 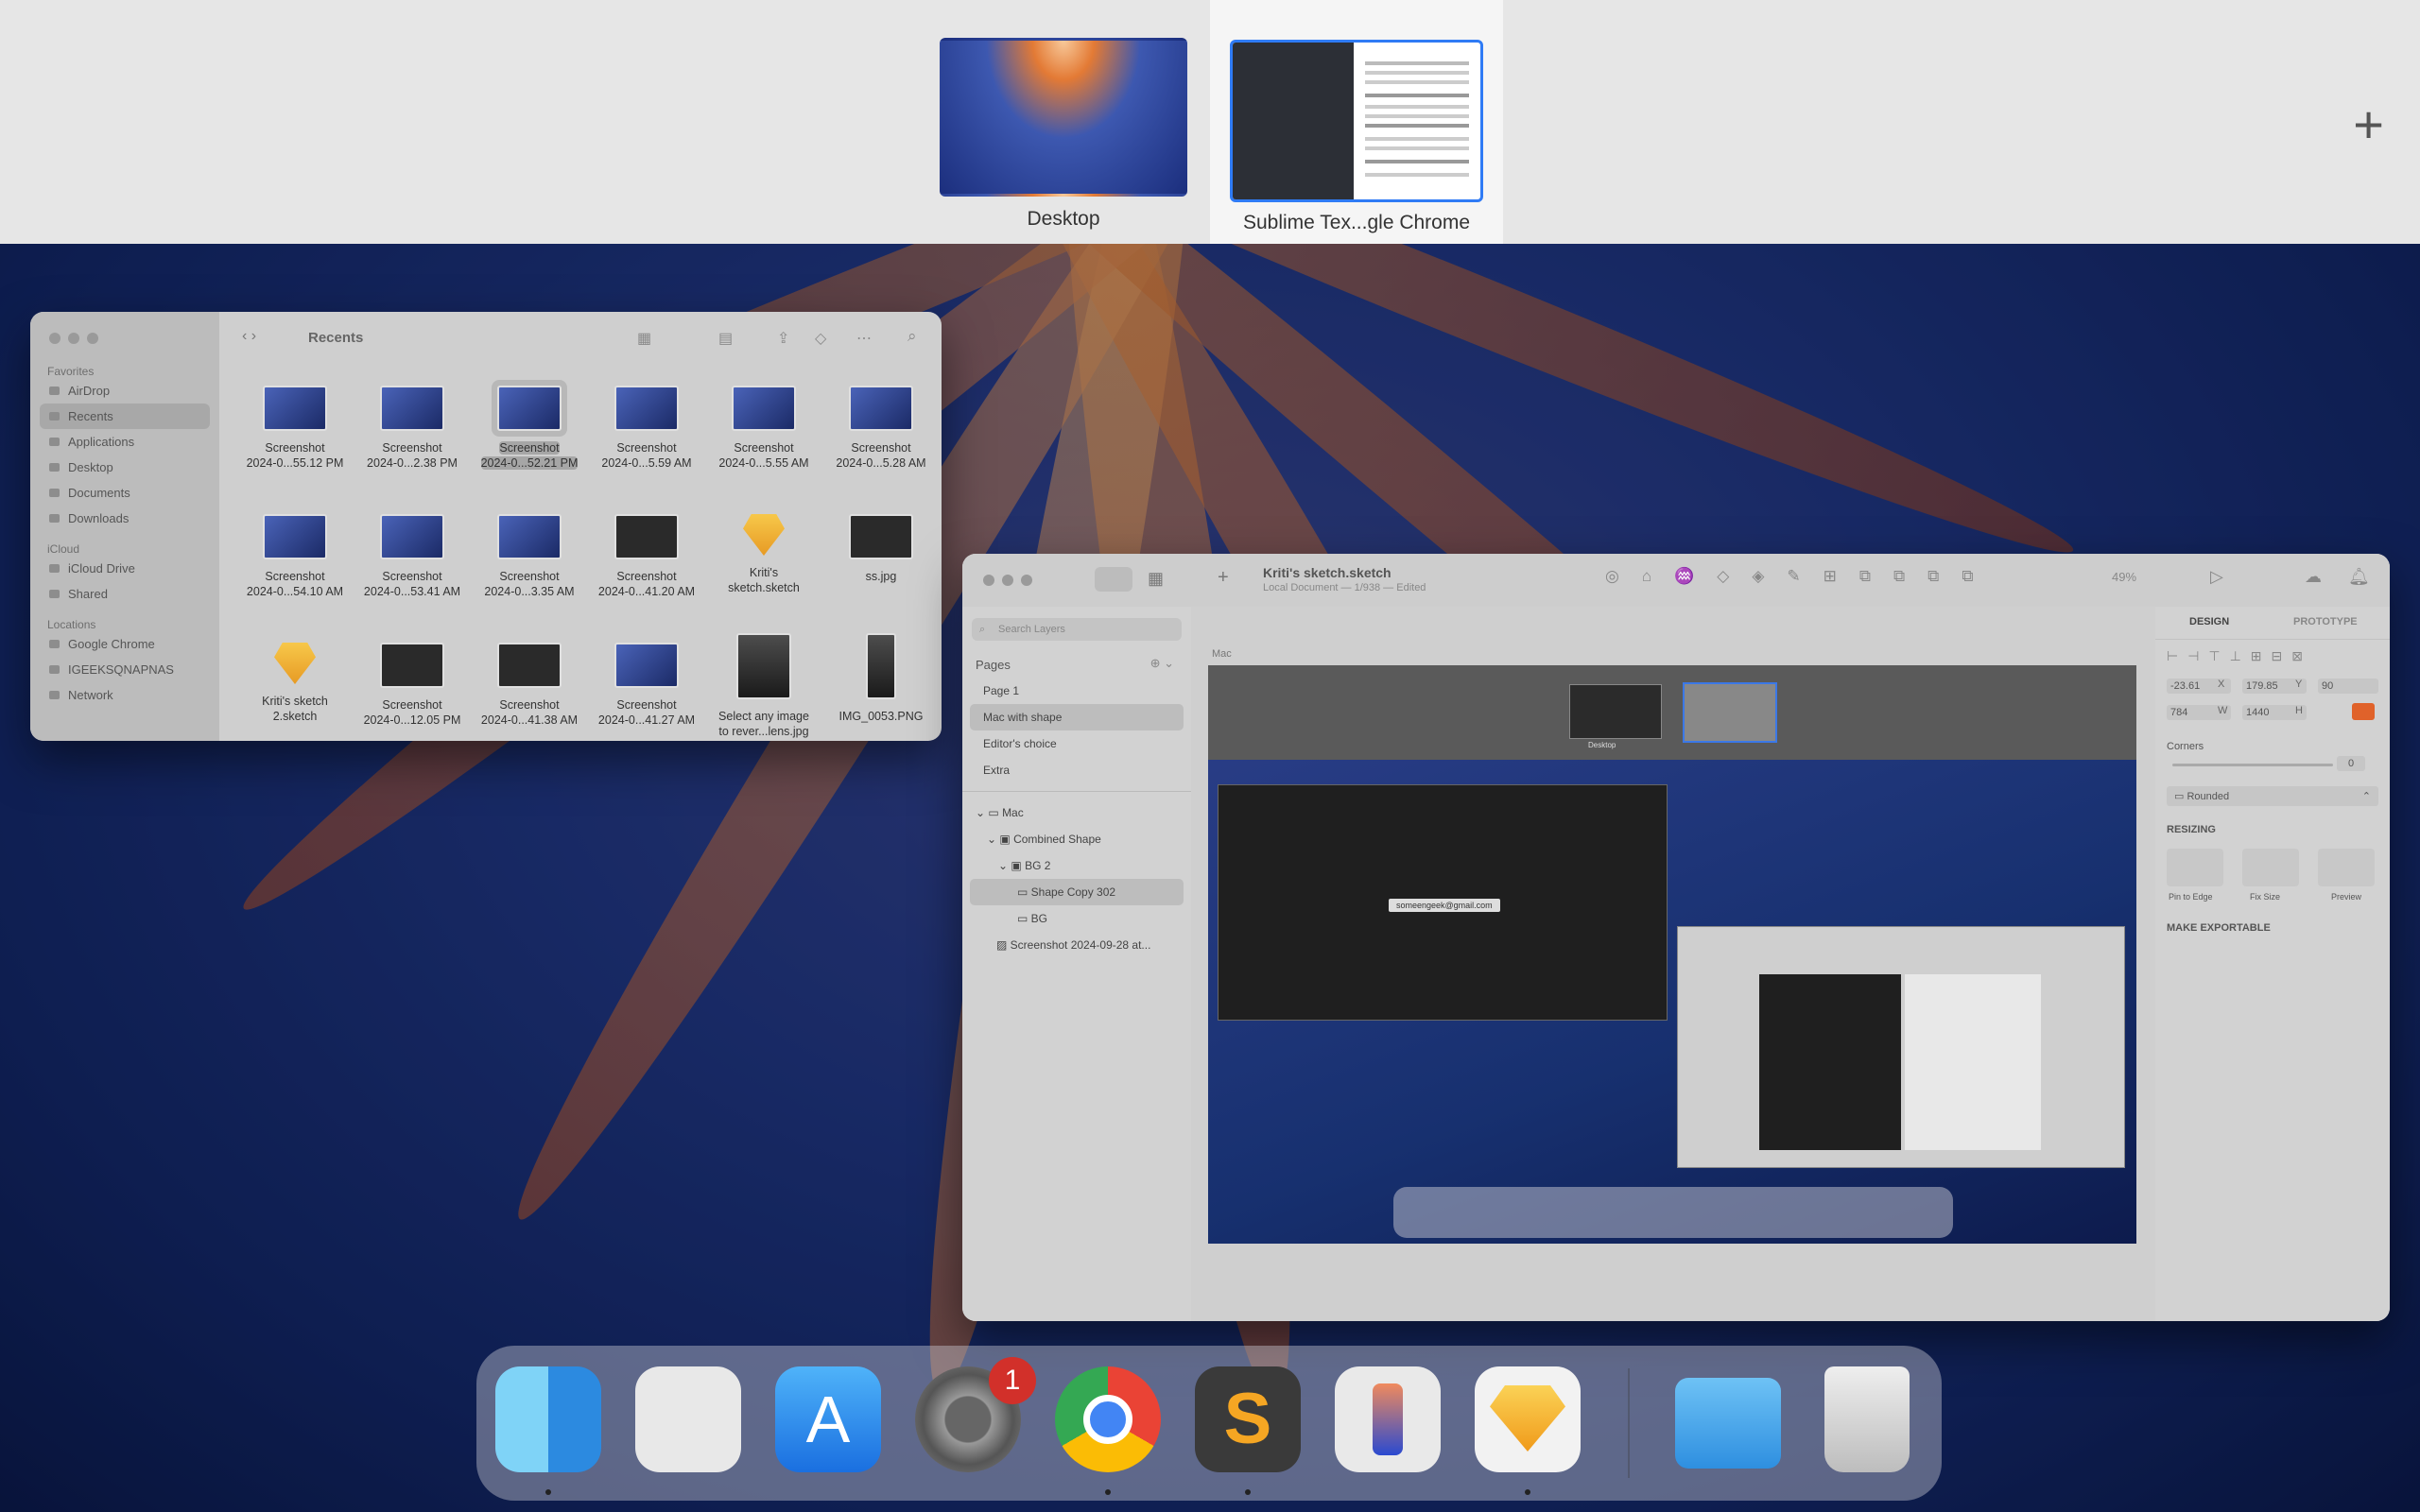 What do you see at coordinates (1113, 579) in the screenshot?
I see `sidebar-toggle-icon` at bounding box center [1113, 579].